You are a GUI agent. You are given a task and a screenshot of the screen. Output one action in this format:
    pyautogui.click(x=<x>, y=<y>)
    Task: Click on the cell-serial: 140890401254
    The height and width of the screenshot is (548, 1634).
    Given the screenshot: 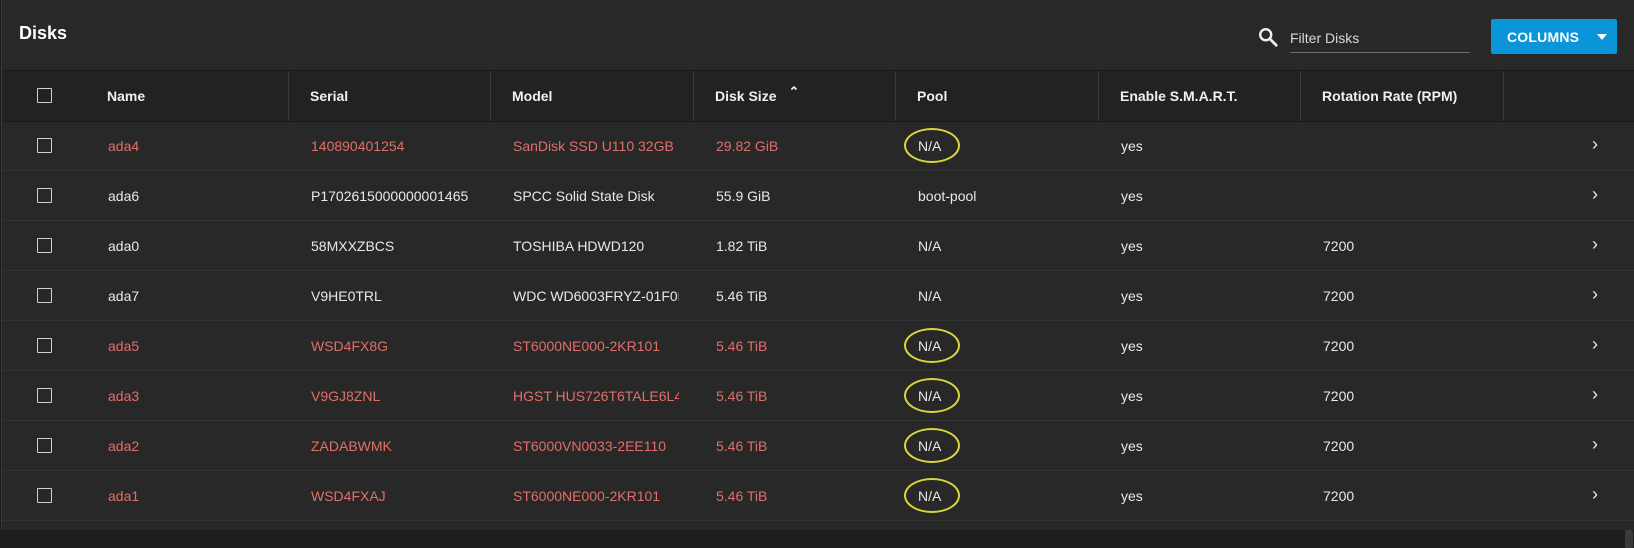 What is the action you would take?
    pyautogui.click(x=358, y=145)
    